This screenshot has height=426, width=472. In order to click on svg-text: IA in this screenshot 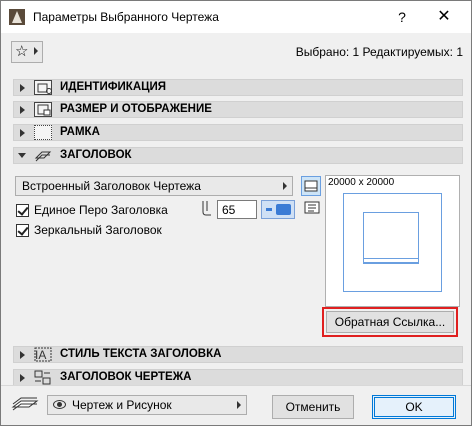, I will do `click(40, 355)`.